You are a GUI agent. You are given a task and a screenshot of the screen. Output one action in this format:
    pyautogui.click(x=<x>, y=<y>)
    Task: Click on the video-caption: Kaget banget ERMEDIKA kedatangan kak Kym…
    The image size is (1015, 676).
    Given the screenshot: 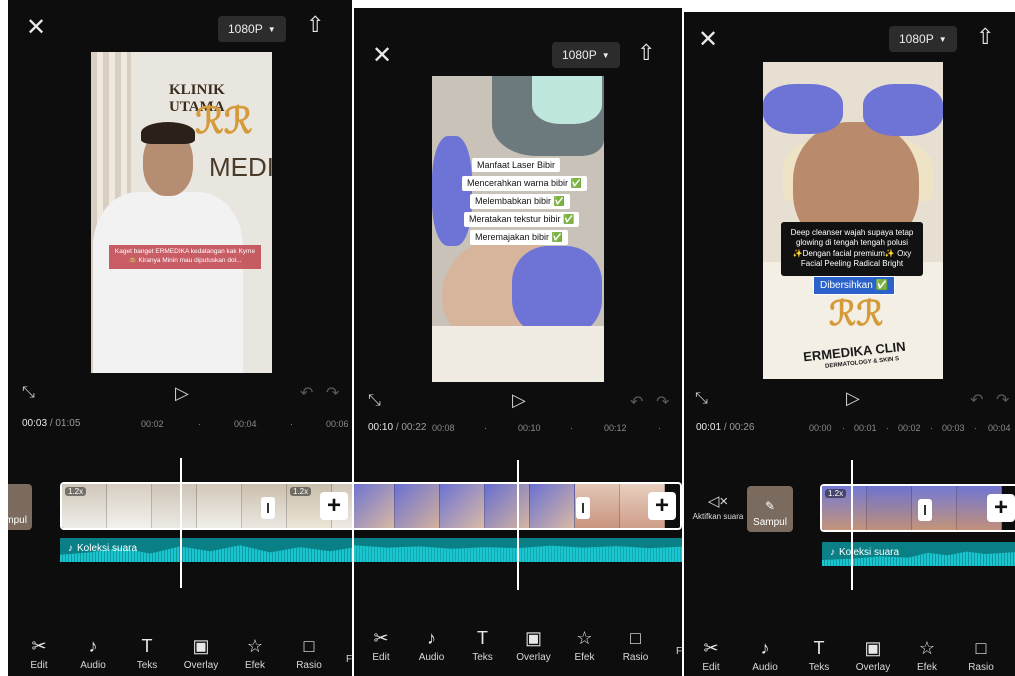 What is the action you would take?
    pyautogui.click(x=185, y=257)
    